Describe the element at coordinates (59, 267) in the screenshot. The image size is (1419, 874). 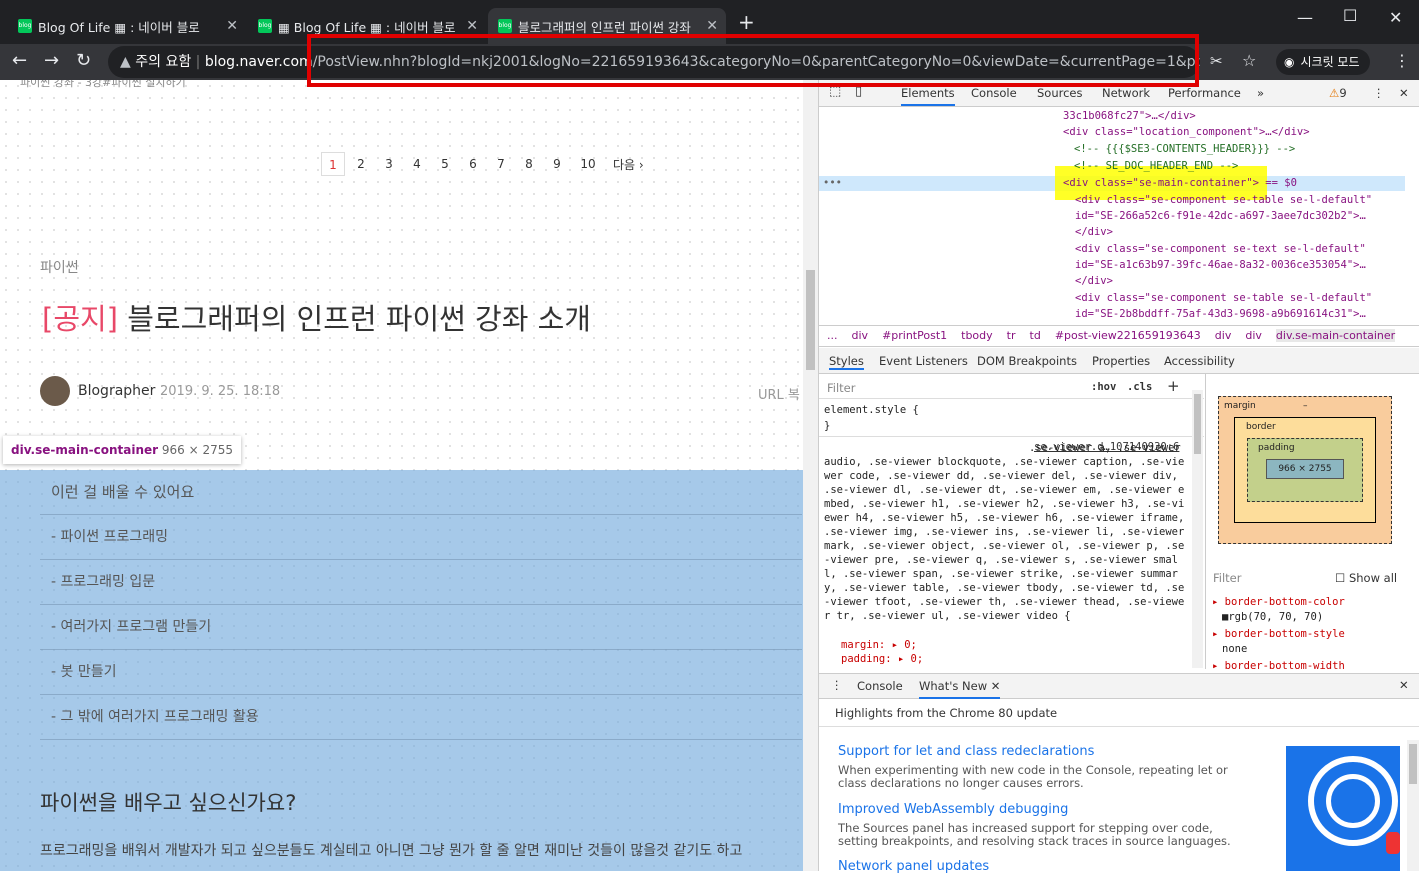
I see `post-category: 파이썬` at that location.